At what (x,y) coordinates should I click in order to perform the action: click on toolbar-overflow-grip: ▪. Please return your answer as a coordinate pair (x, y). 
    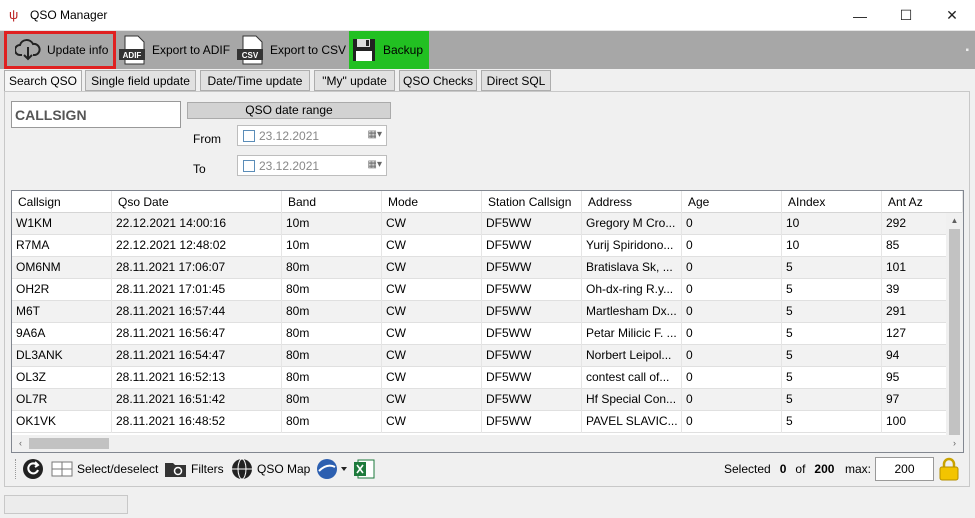
    Looking at the image, I should click on (967, 50).